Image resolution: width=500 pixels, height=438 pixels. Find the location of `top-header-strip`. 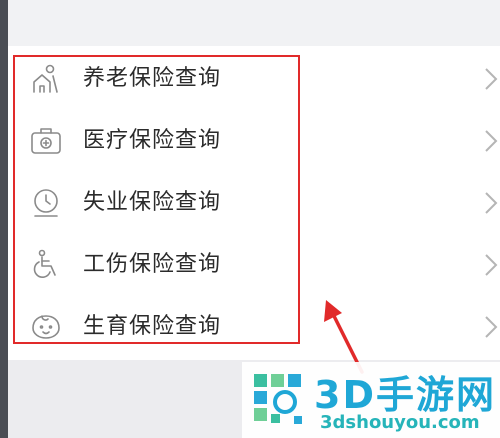

top-header-strip is located at coordinates (254, 23).